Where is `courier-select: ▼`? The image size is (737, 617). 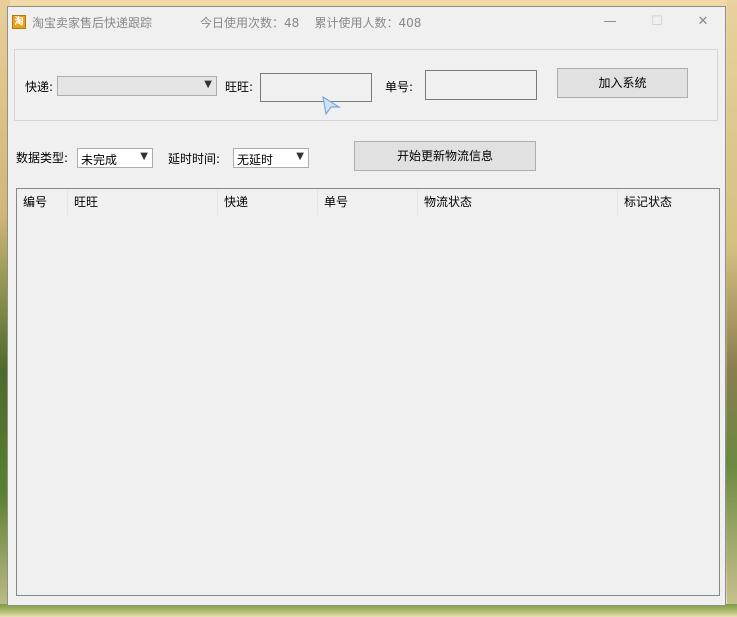 courier-select: ▼ is located at coordinates (137, 86).